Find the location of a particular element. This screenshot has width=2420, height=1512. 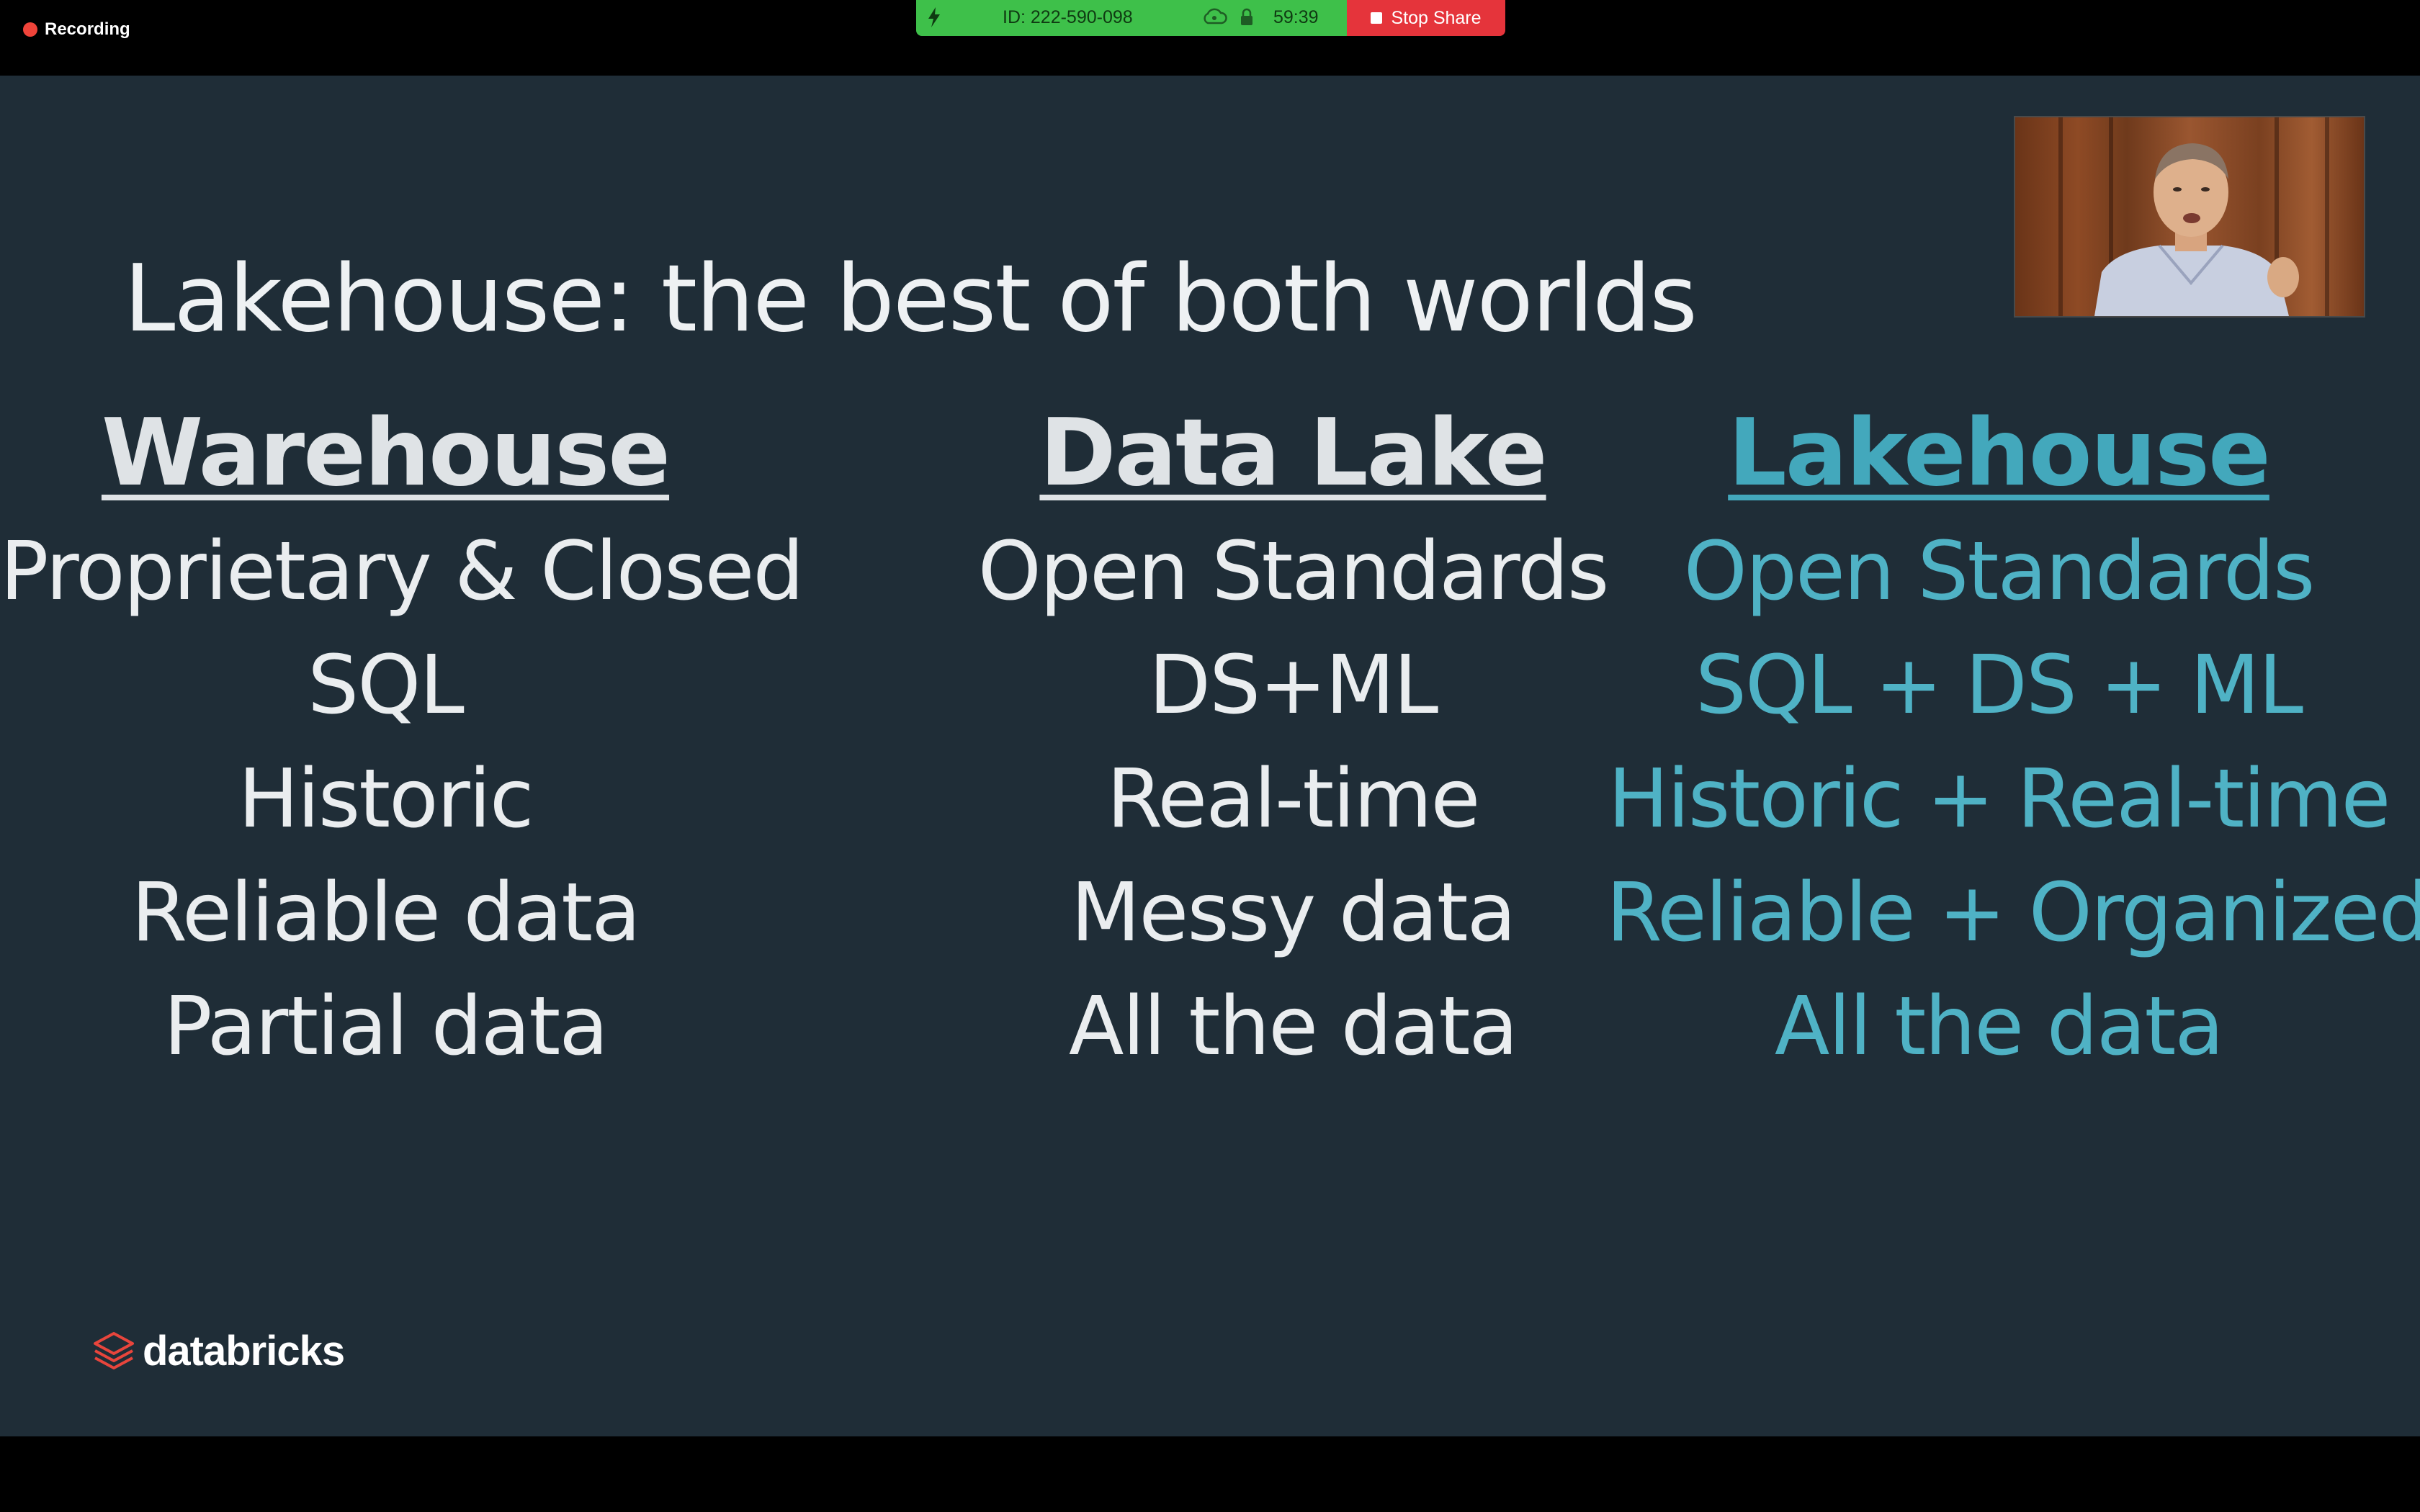

list-item: SQL is located at coordinates (387, 685).